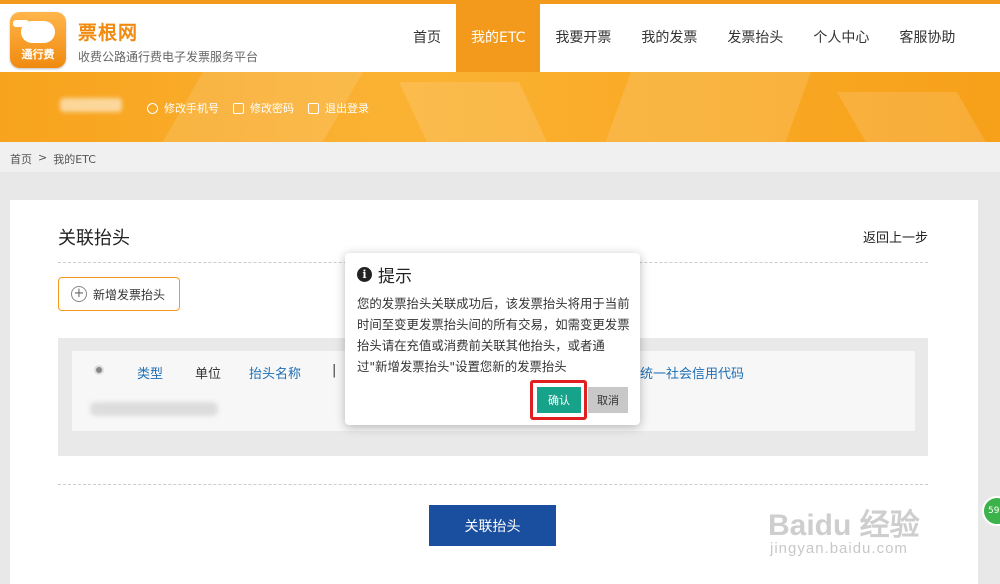 This screenshot has height=584, width=1000. I want to click on cancel-button: 取消, so click(608, 400).